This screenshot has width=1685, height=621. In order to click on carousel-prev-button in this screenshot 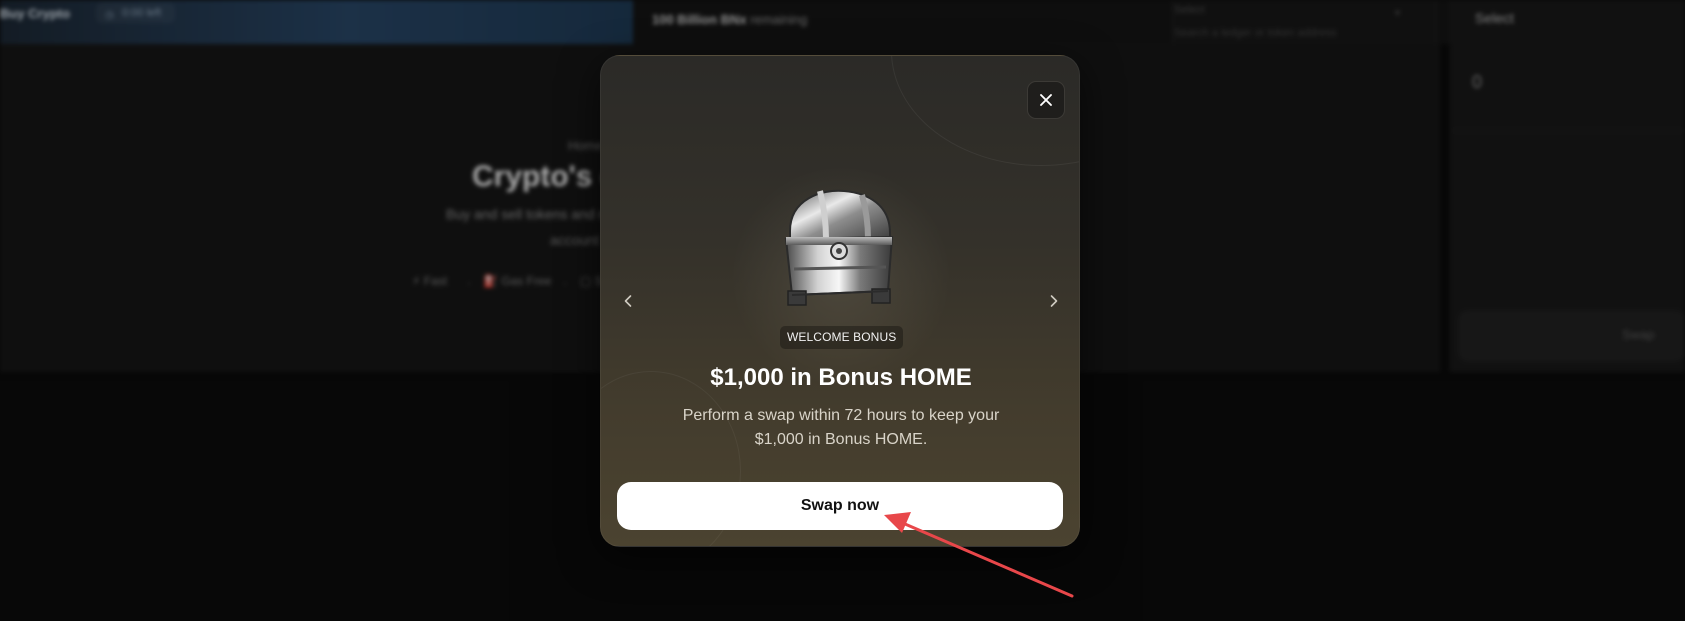, I will do `click(628, 301)`.